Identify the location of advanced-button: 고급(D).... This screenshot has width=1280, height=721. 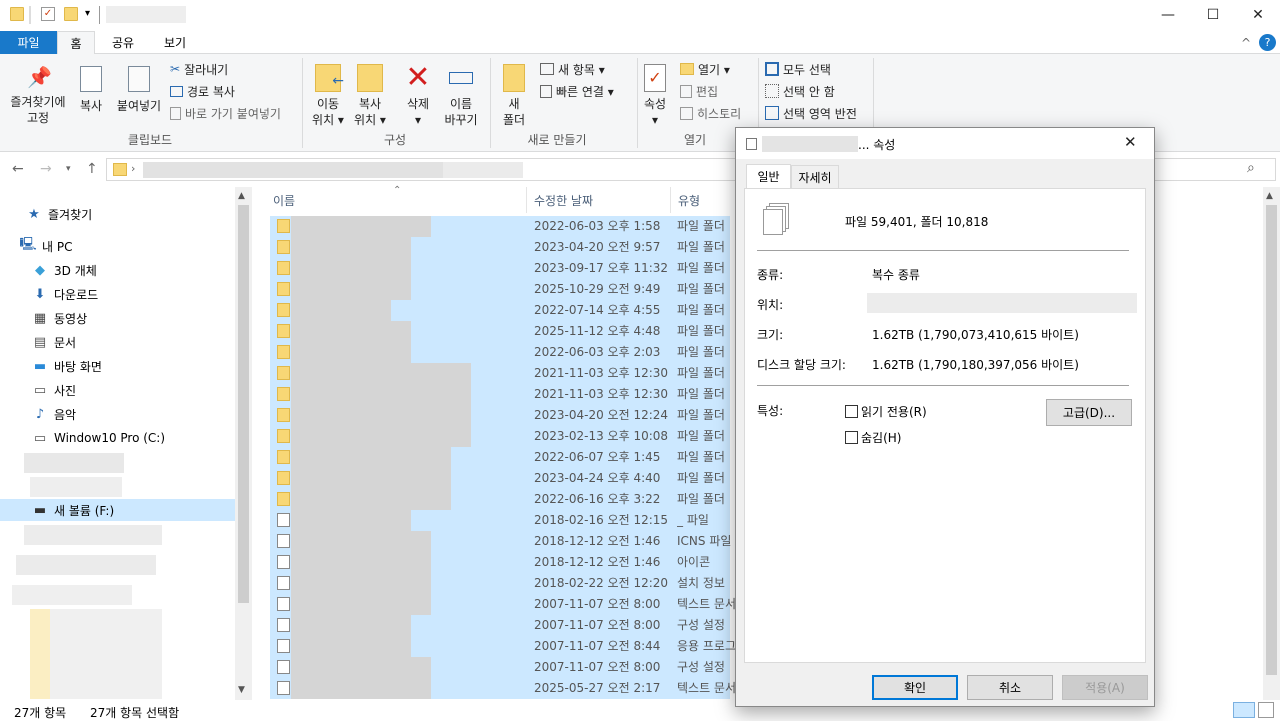
(1089, 412).